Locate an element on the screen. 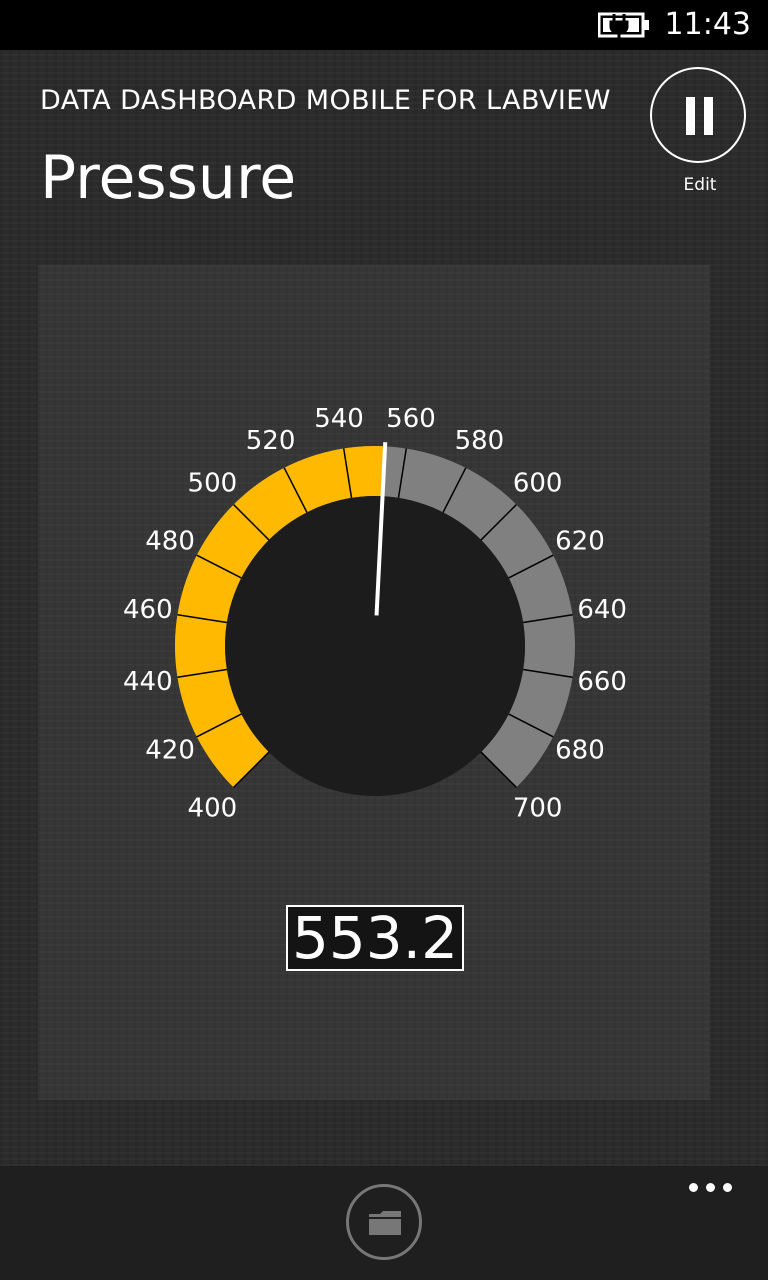 This screenshot has height=1280, width=768. gauge-tick-label: 640 is located at coordinates (602, 610).